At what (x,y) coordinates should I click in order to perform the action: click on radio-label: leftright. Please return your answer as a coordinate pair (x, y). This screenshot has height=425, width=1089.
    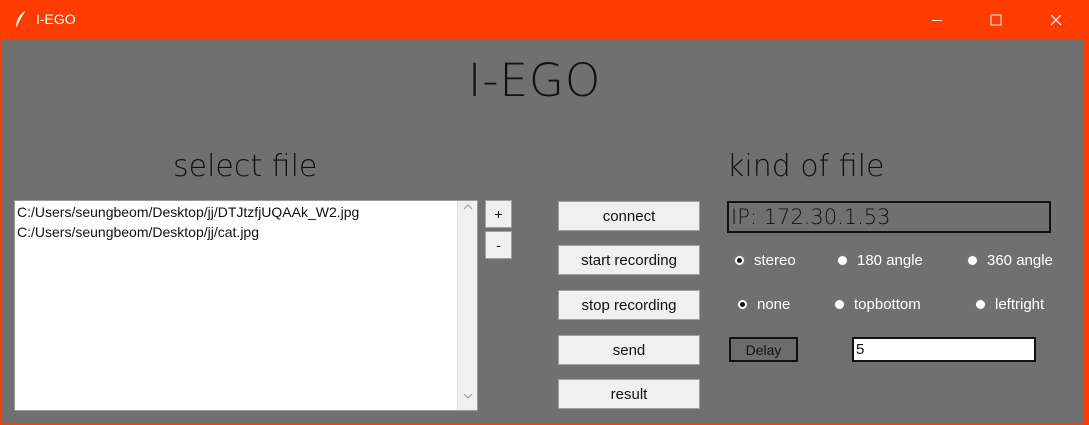
    Looking at the image, I should click on (1020, 304).